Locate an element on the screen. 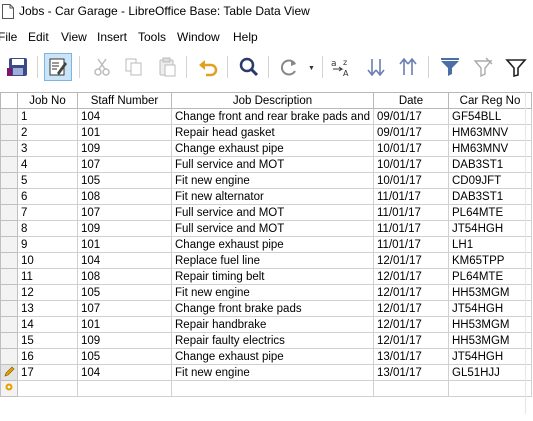  column-header-job-no: Job No is located at coordinates (47, 100).